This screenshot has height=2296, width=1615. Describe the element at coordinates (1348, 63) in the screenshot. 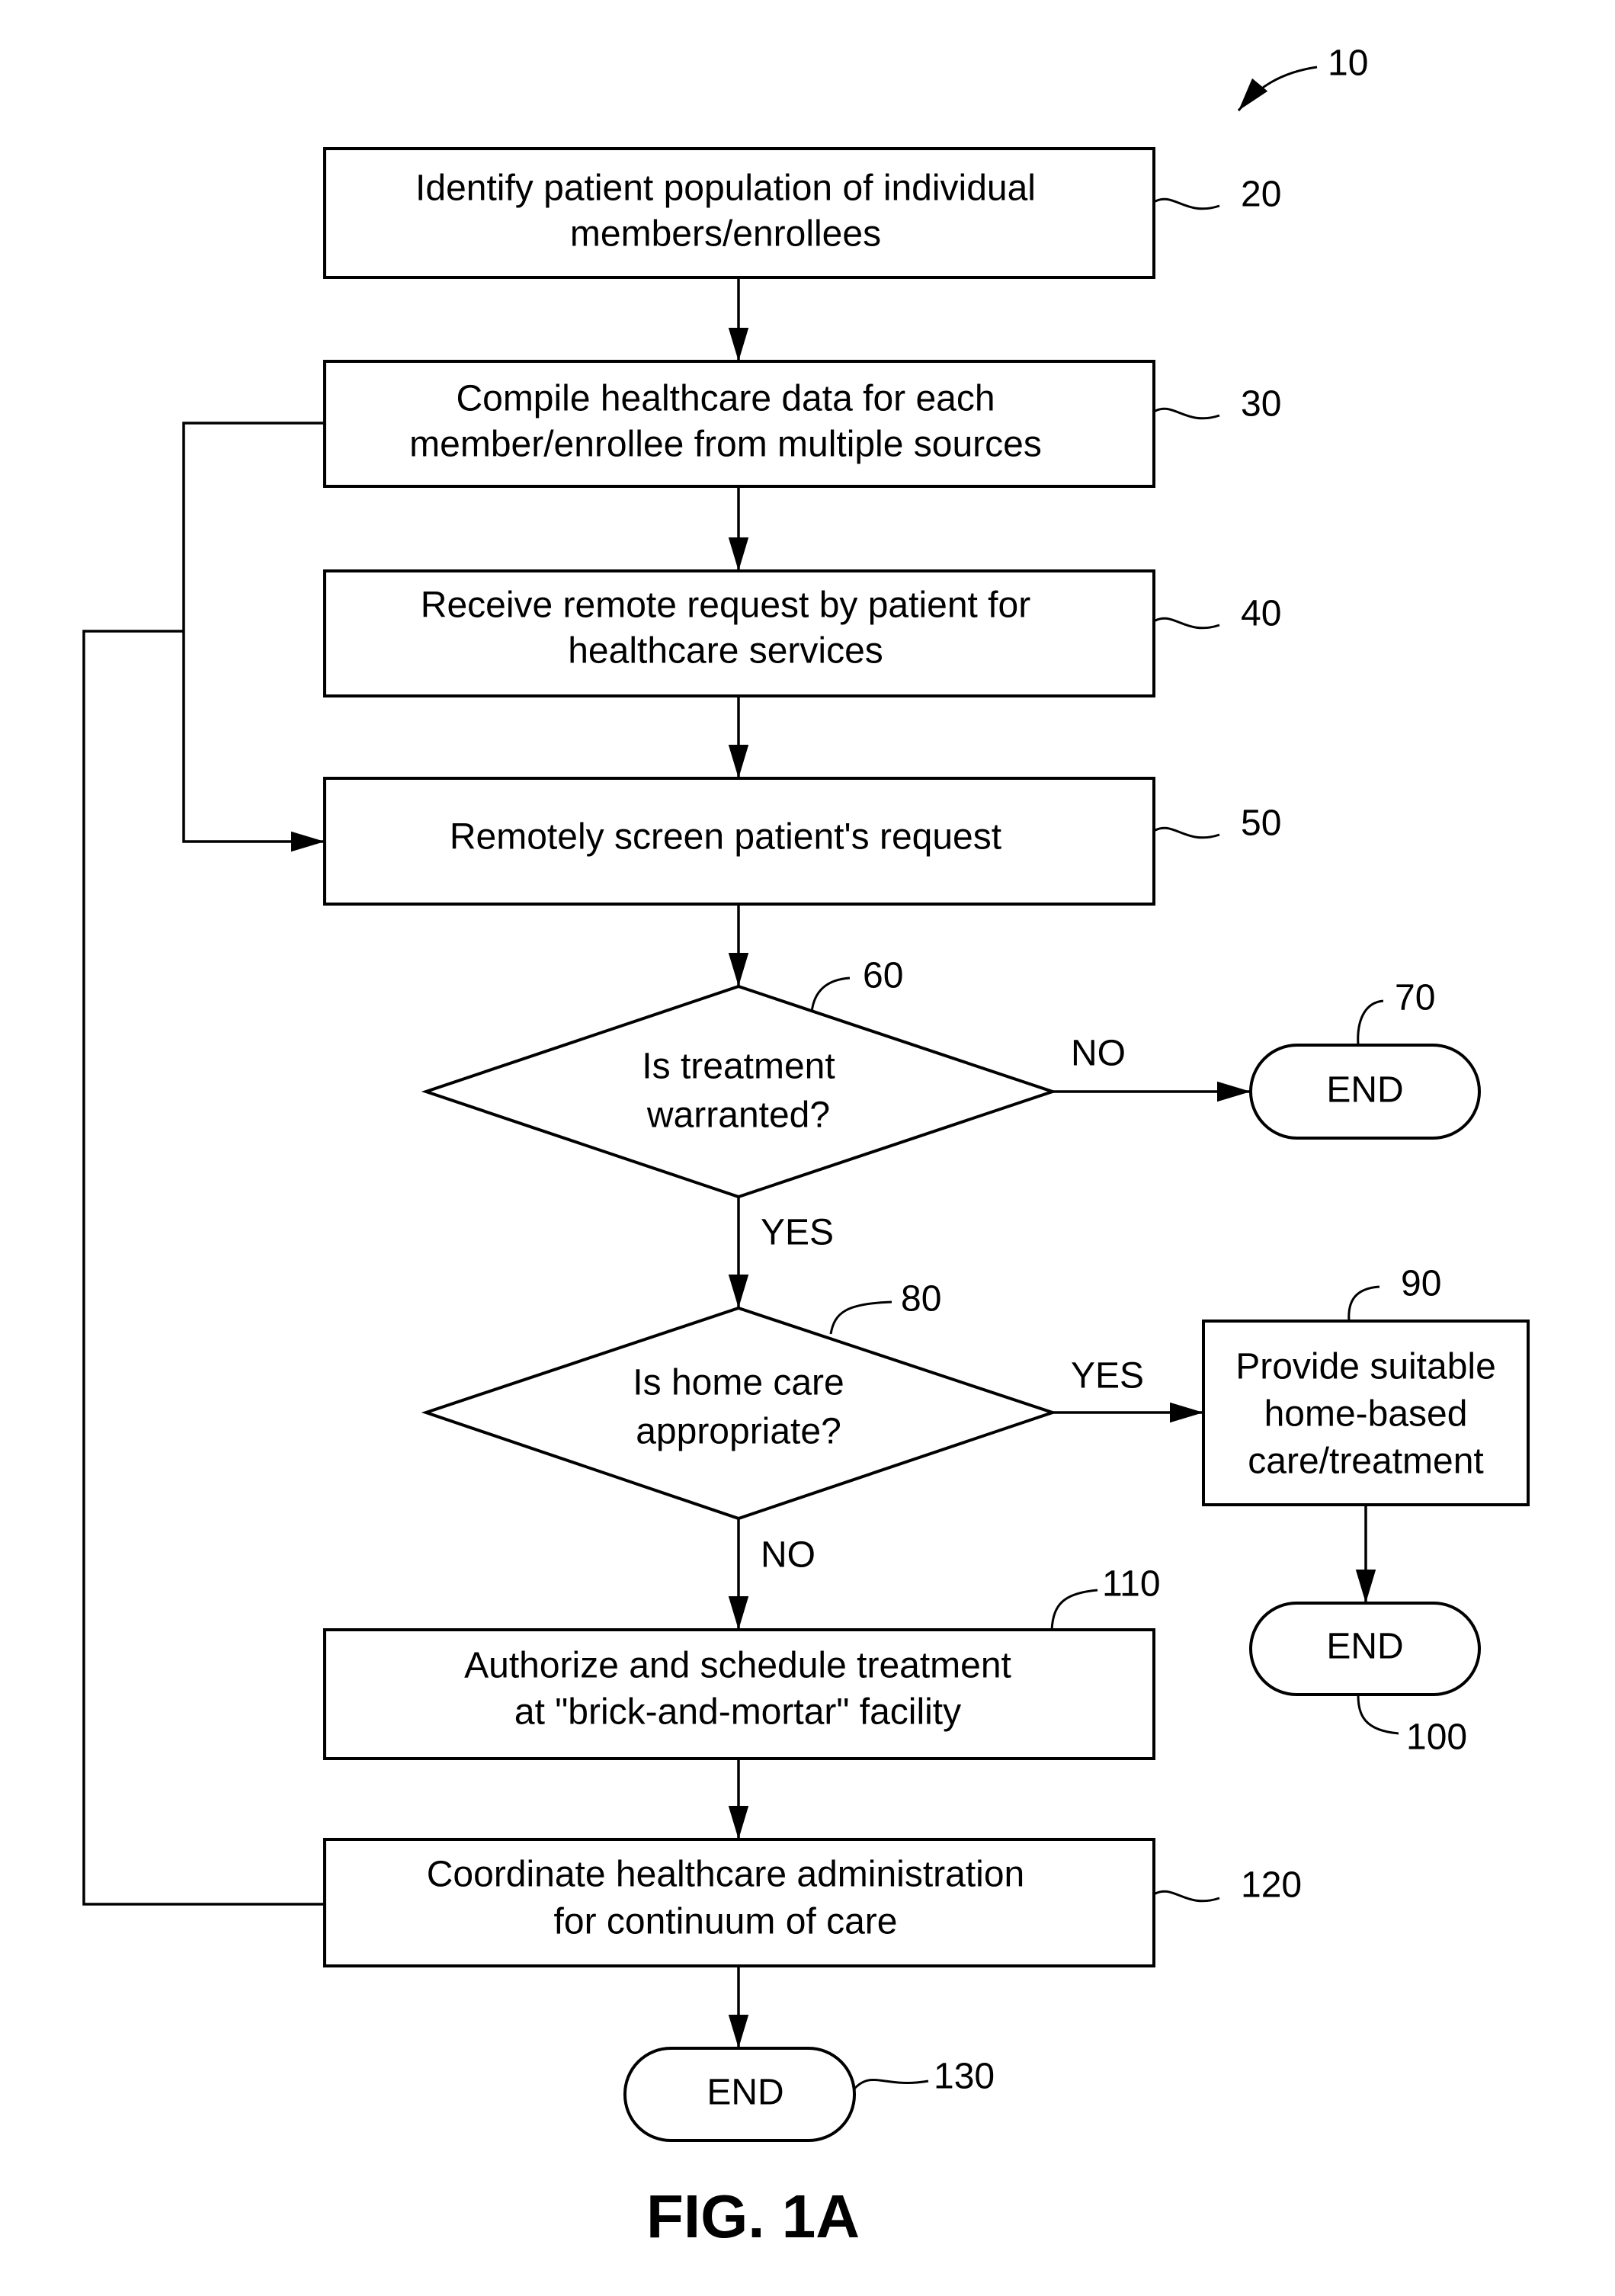

I see `ref-10-label: 10` at that location.